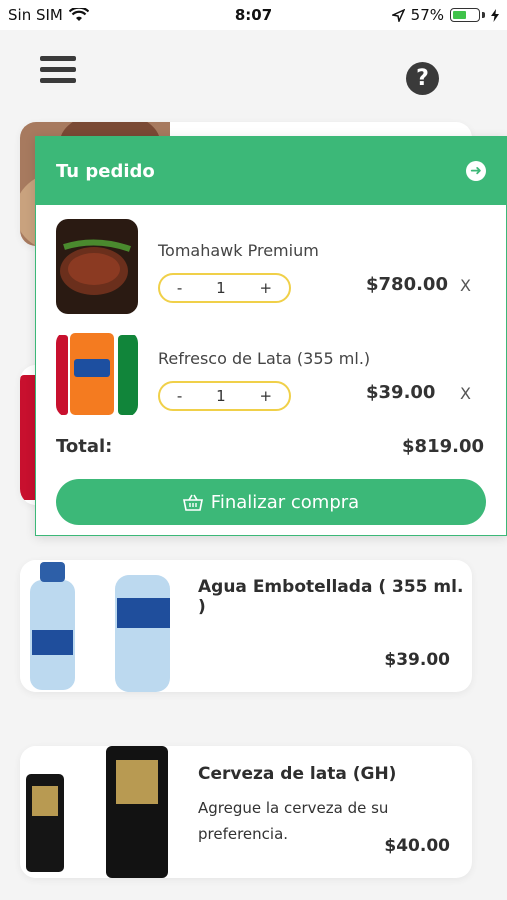  What do you see at coordinates (264, 358) in the screenshot?
I see `item-name: Refresco de Lata (355 ml.)` at bounding box center [264, 358].